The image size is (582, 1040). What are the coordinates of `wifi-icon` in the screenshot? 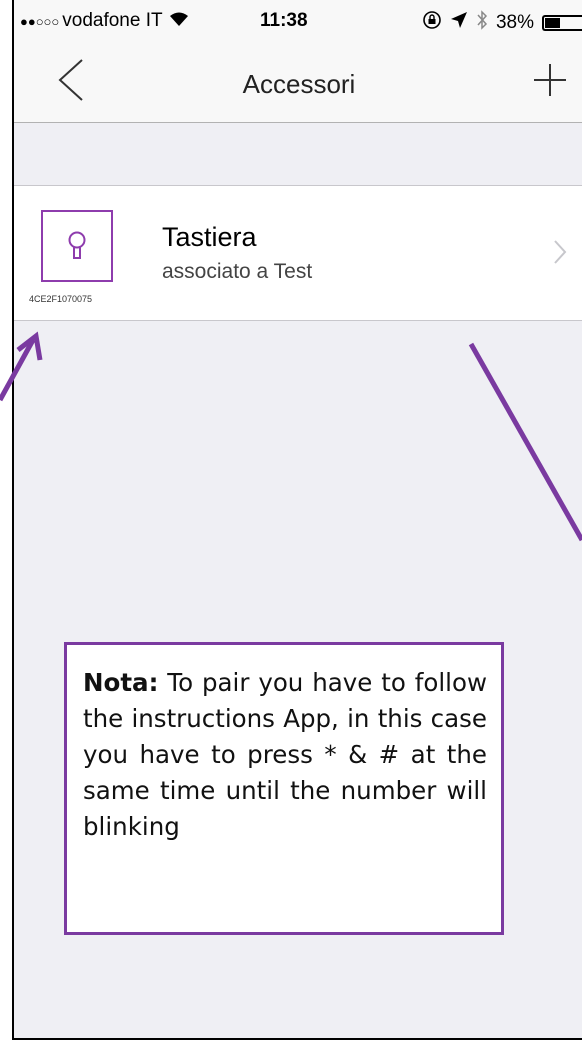 It's located at (179, 21).